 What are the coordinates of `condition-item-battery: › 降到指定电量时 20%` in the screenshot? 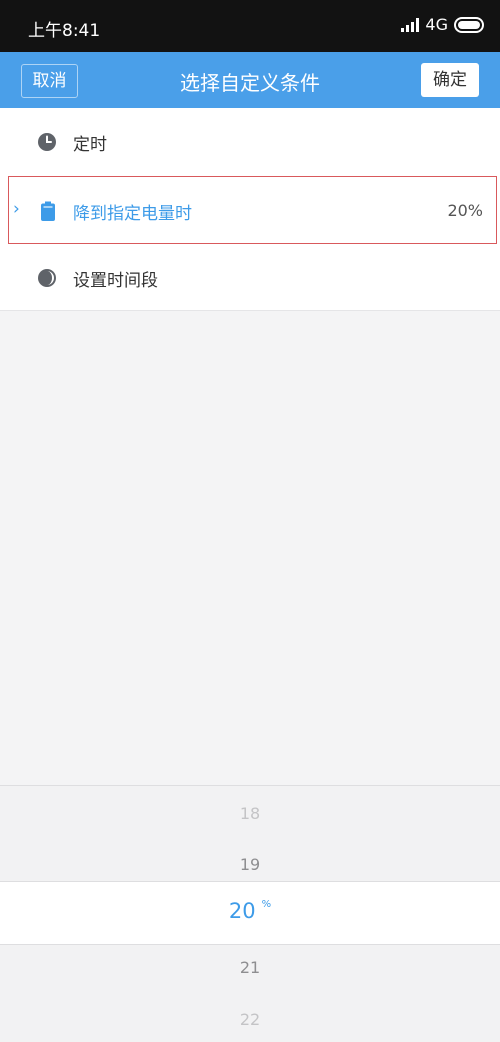 It's located at (252, 210).